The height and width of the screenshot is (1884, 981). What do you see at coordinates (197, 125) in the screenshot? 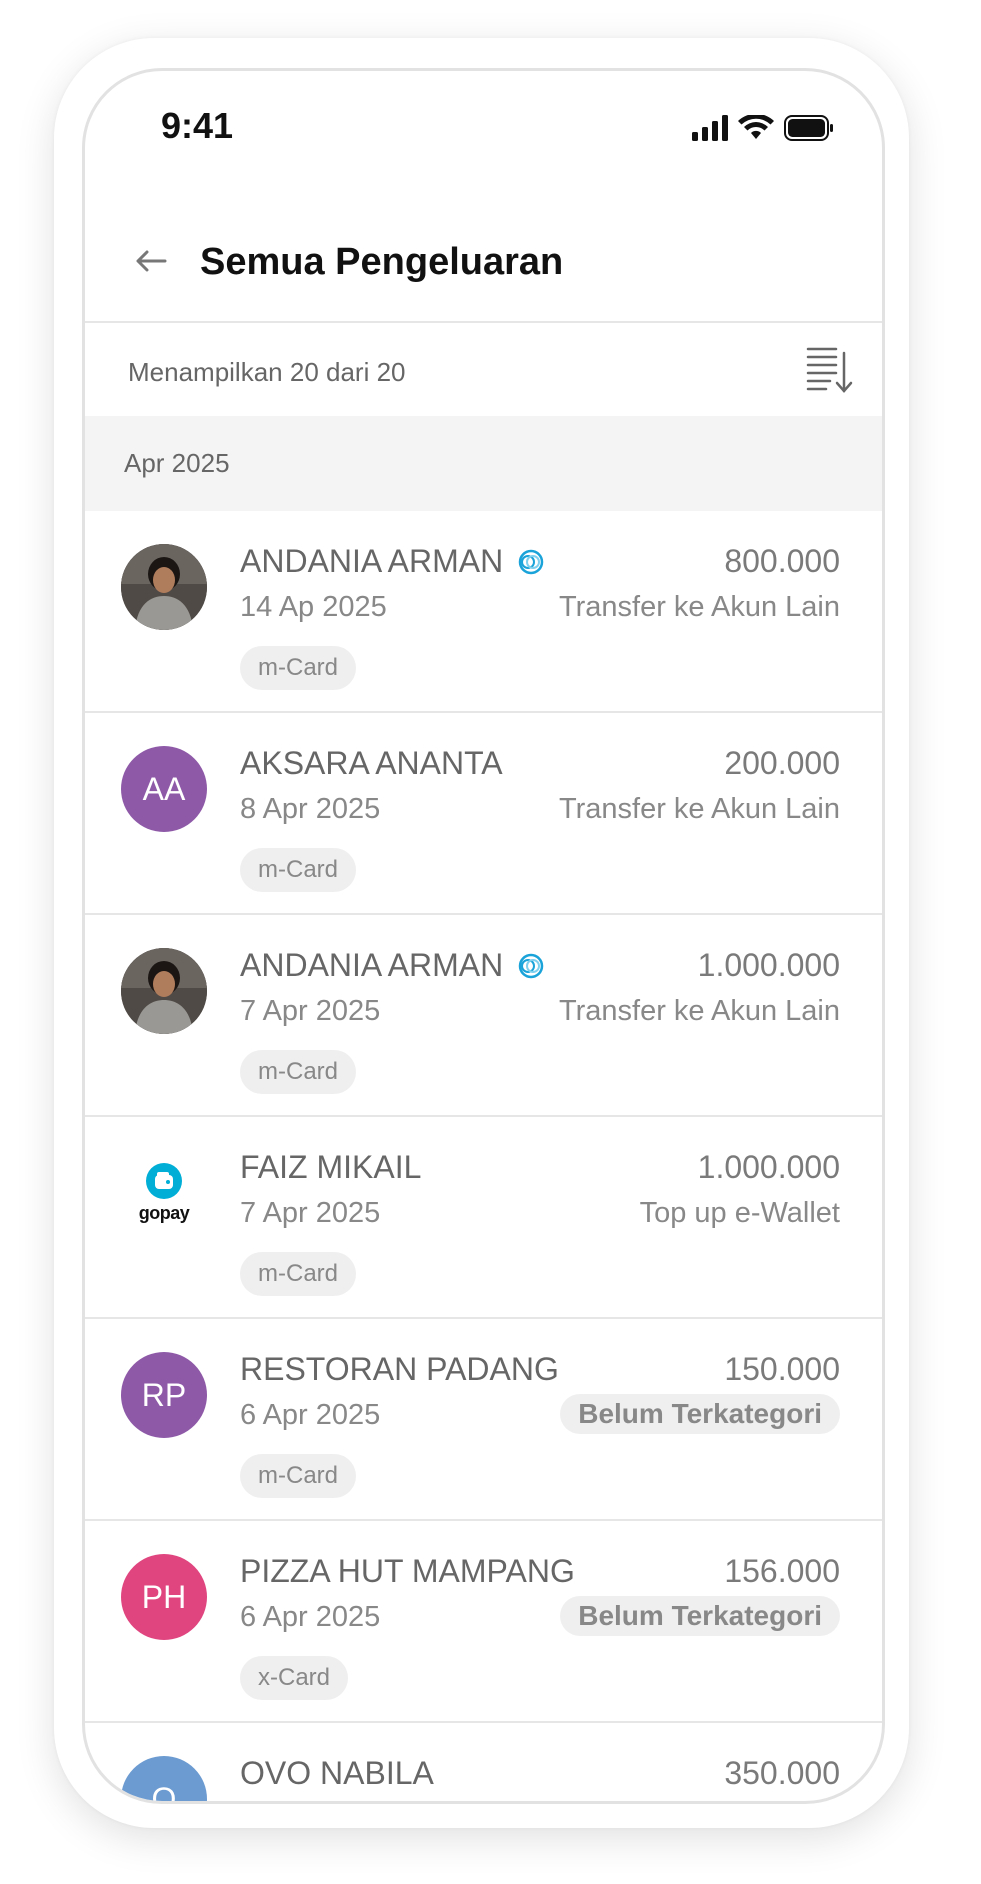
I see `status-time: 9:41` at bounding box center [197, 125].